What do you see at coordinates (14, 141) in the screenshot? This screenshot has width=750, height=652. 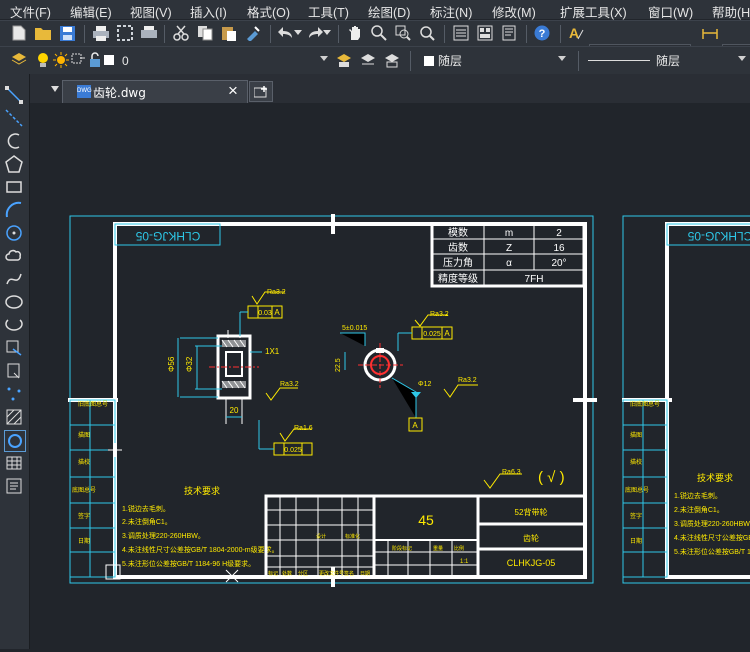 I see `arc-tool-icon` at bounding box center [14, 141].